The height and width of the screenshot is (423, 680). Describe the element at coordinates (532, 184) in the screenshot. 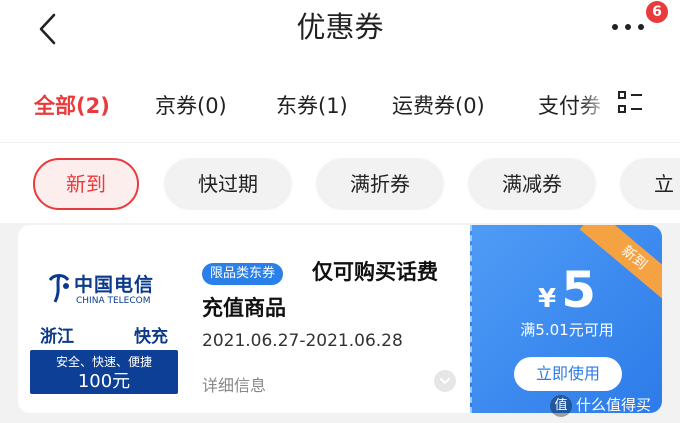

I see `chip-discount-amount: 满减券` at that location.